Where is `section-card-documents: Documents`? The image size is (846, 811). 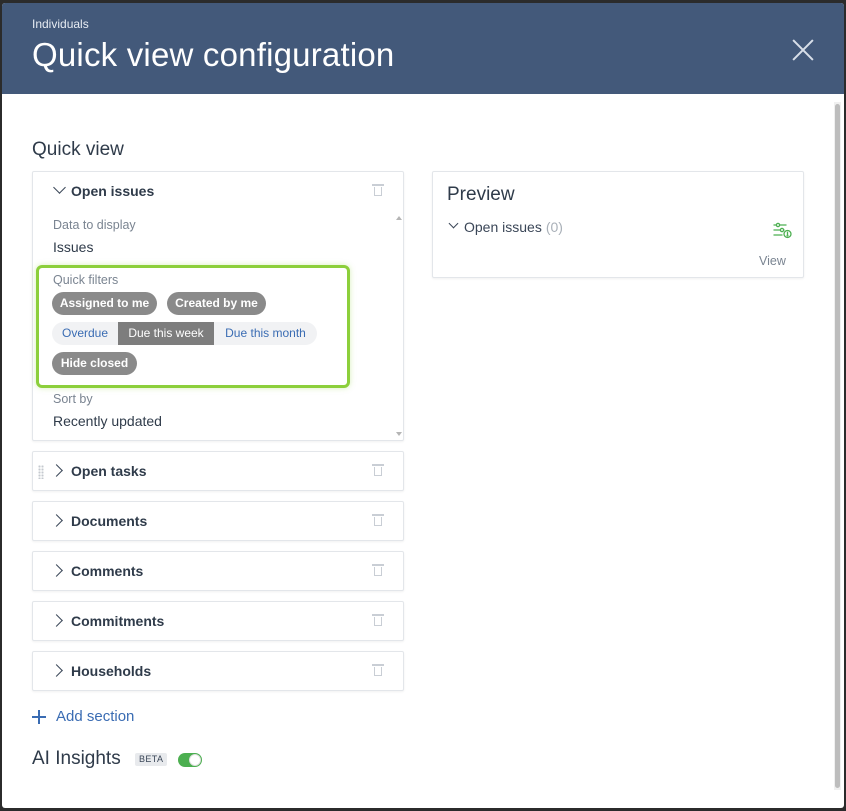
section-card-documents: Documents is located at coordinates (218, 521).